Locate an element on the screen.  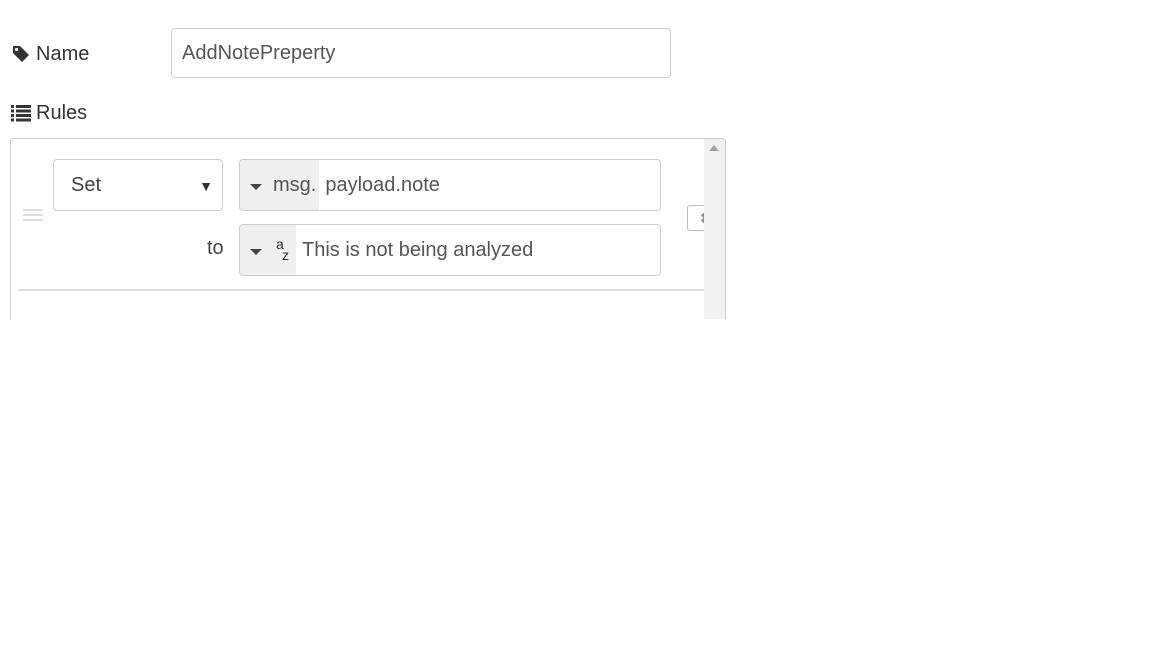
tag-icon is located at coordinates (21, 54).